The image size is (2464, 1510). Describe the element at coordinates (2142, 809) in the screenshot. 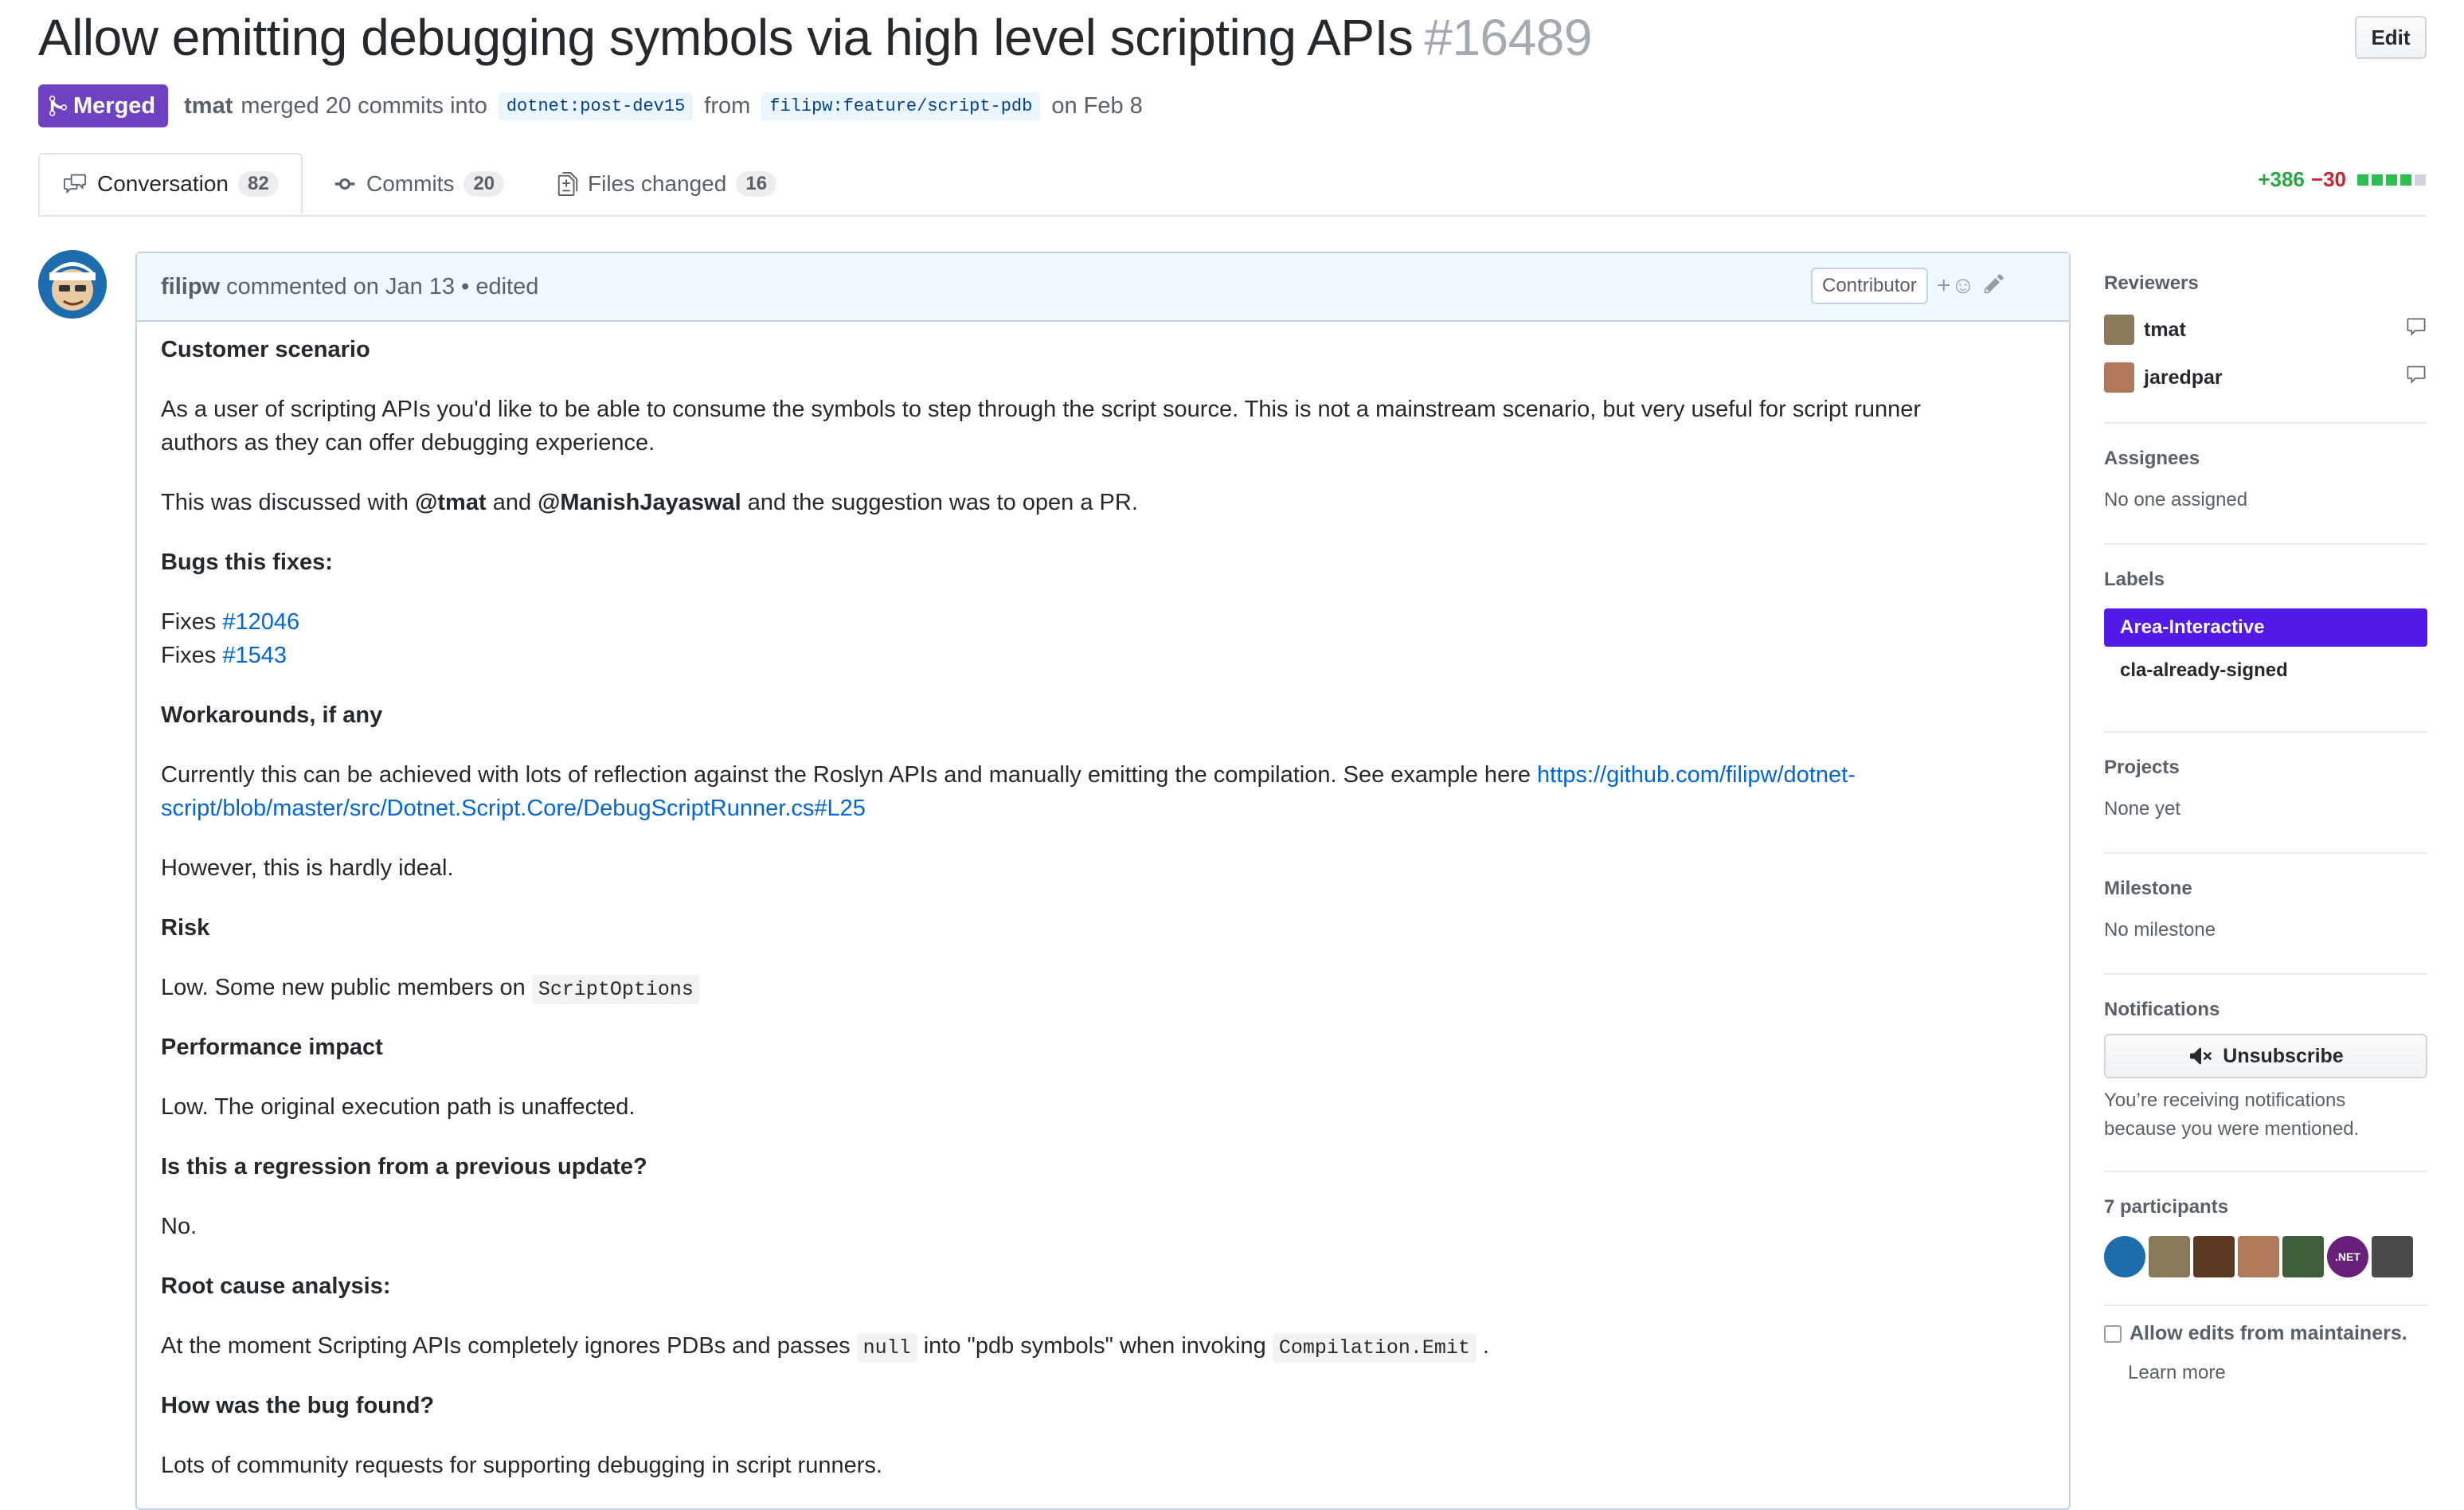

I see `projects-value: None yet` at that location.